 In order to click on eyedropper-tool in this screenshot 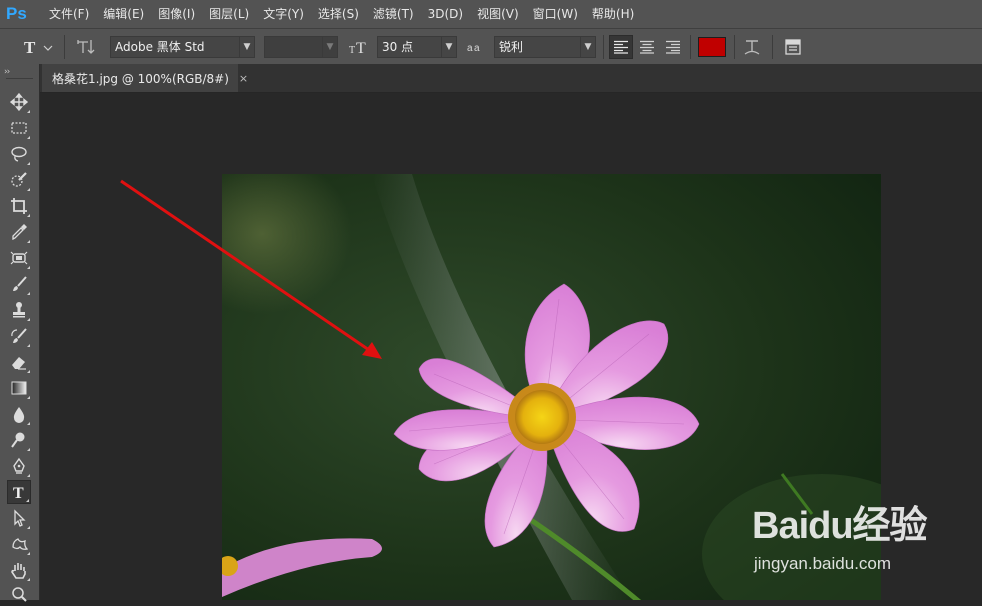, I will do `click(19, 232)`.